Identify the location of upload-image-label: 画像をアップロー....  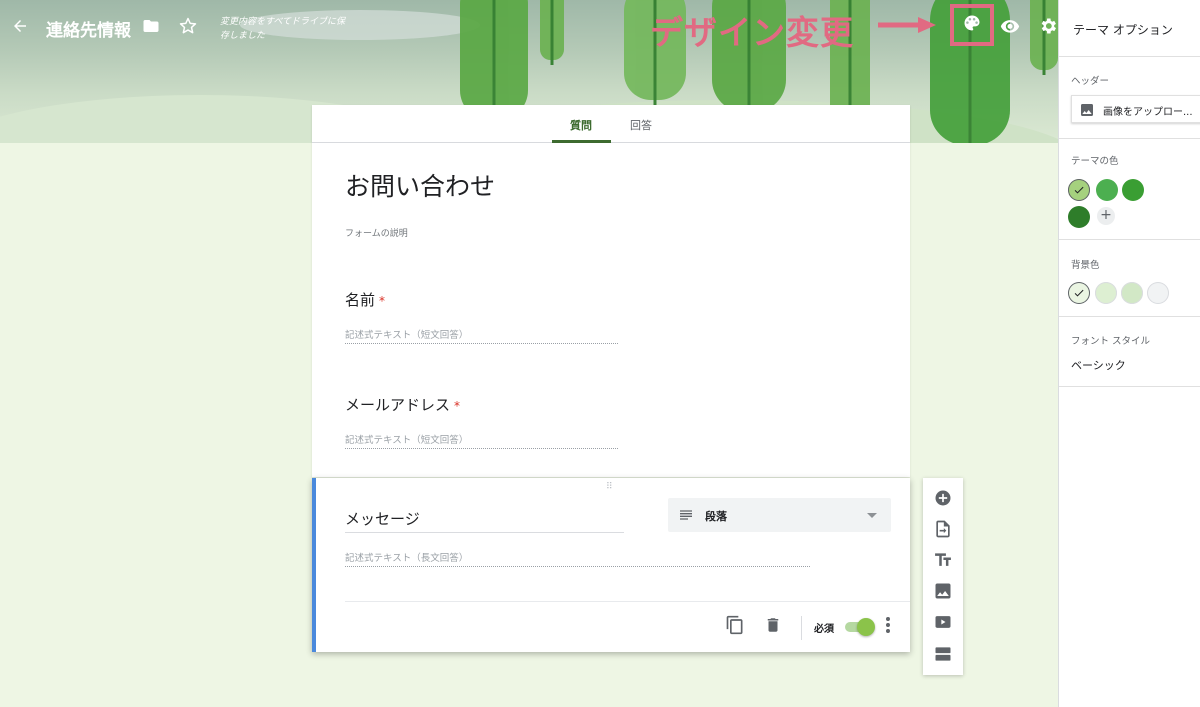
(1148, 112).